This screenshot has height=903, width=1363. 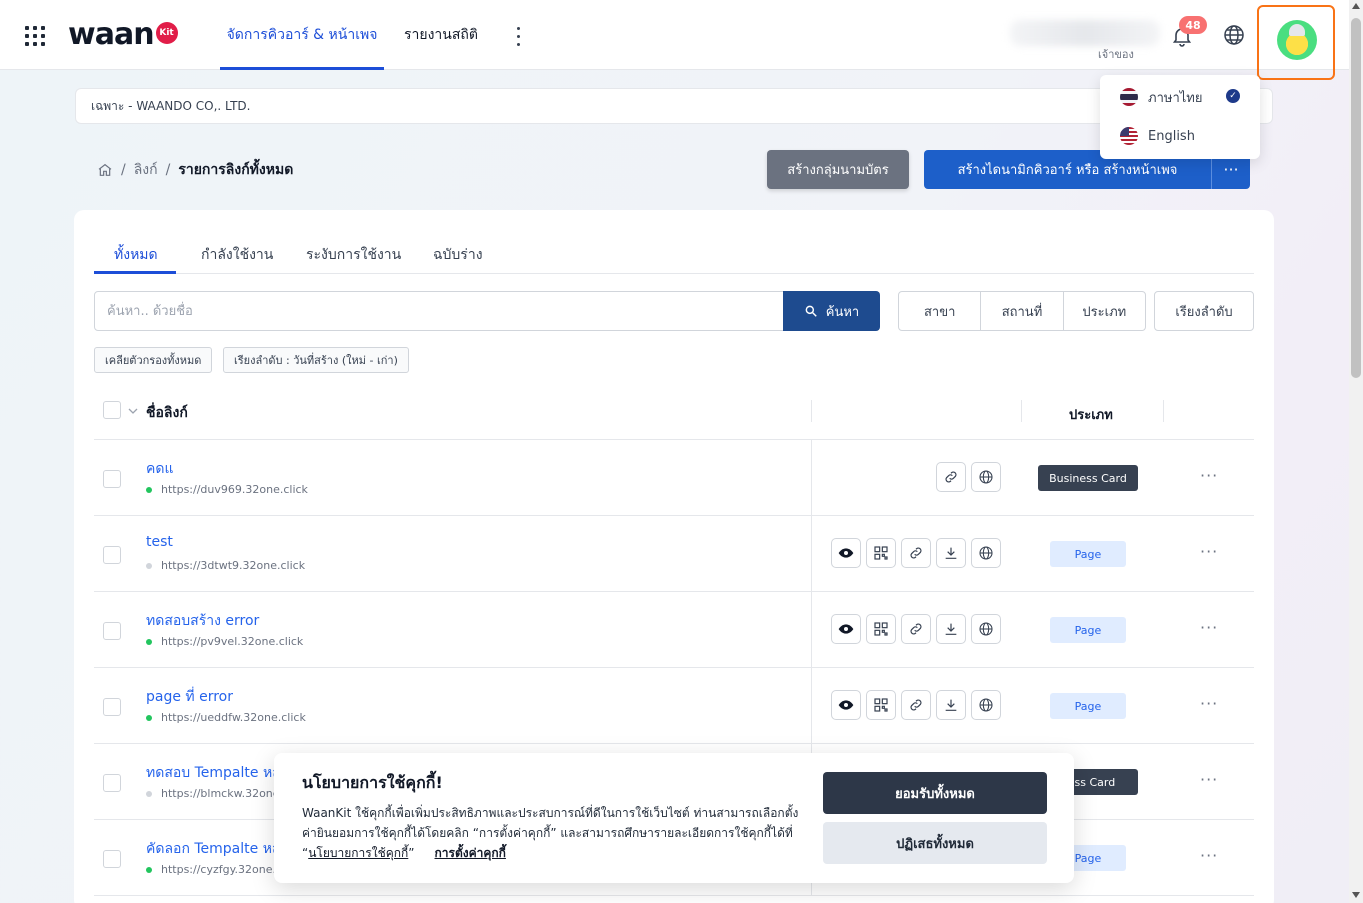 What do you see at coordinates (112, 410) in the screenshot?
I see `select-all-checkbox` at bounding box center [112, 410].